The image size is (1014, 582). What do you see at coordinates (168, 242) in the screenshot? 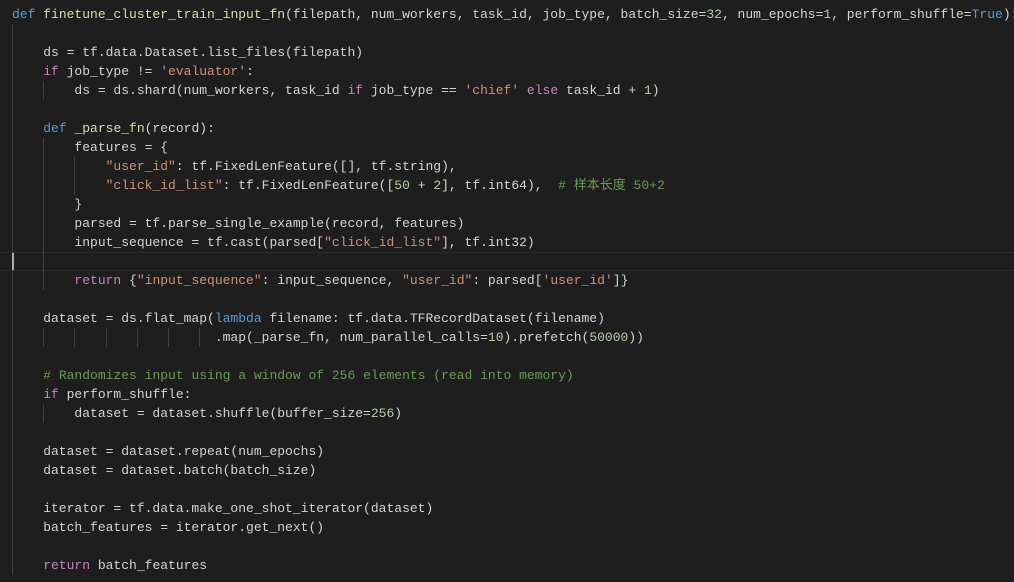
I see `code-token: input_sequence = tf.cast(parsed[` at bounding box center [168, 242].